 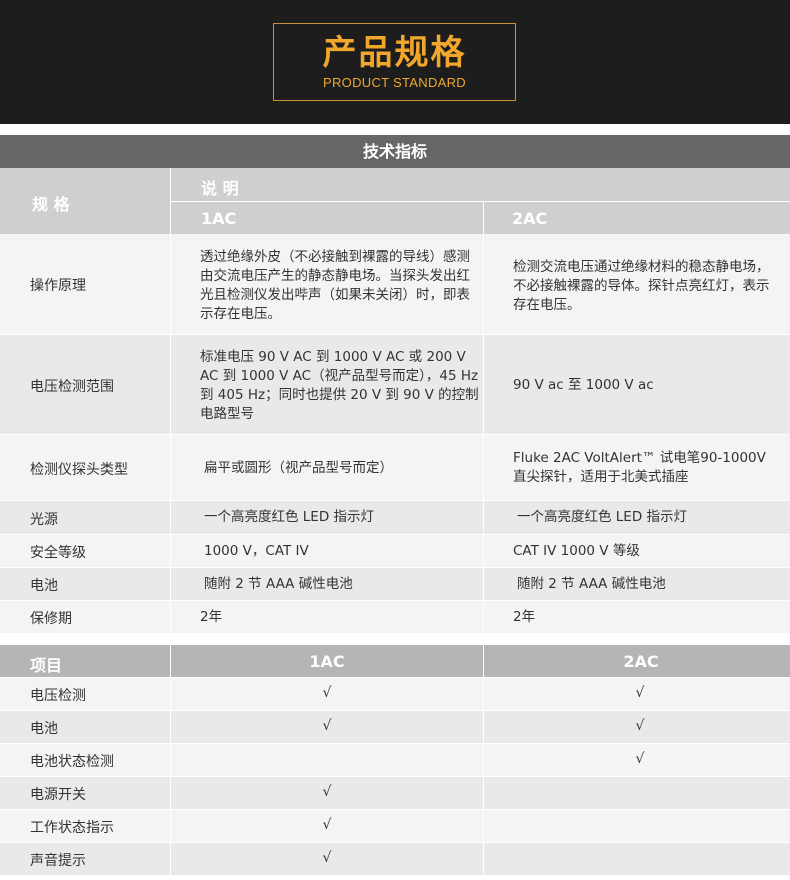 What do you see at coordinates (327, 218) in the screenshot?
I see `spec-header-1ac: 1AC` at bounding box center [327, 218].